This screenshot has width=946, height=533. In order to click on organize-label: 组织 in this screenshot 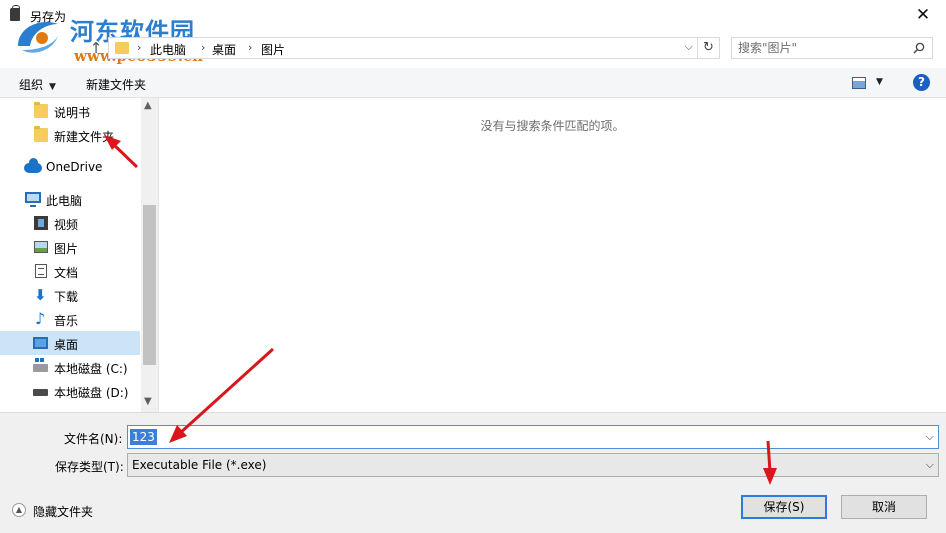, I will do `click(31, 85)`.